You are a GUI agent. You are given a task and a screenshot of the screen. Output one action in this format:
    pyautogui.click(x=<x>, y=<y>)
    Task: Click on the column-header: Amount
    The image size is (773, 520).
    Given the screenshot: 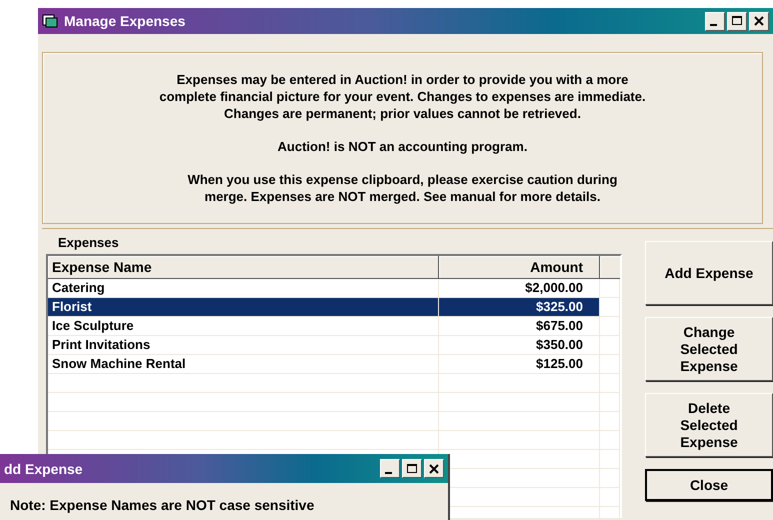 What is the action you would take?
    pyautogui.click(x=519, y=267)
    